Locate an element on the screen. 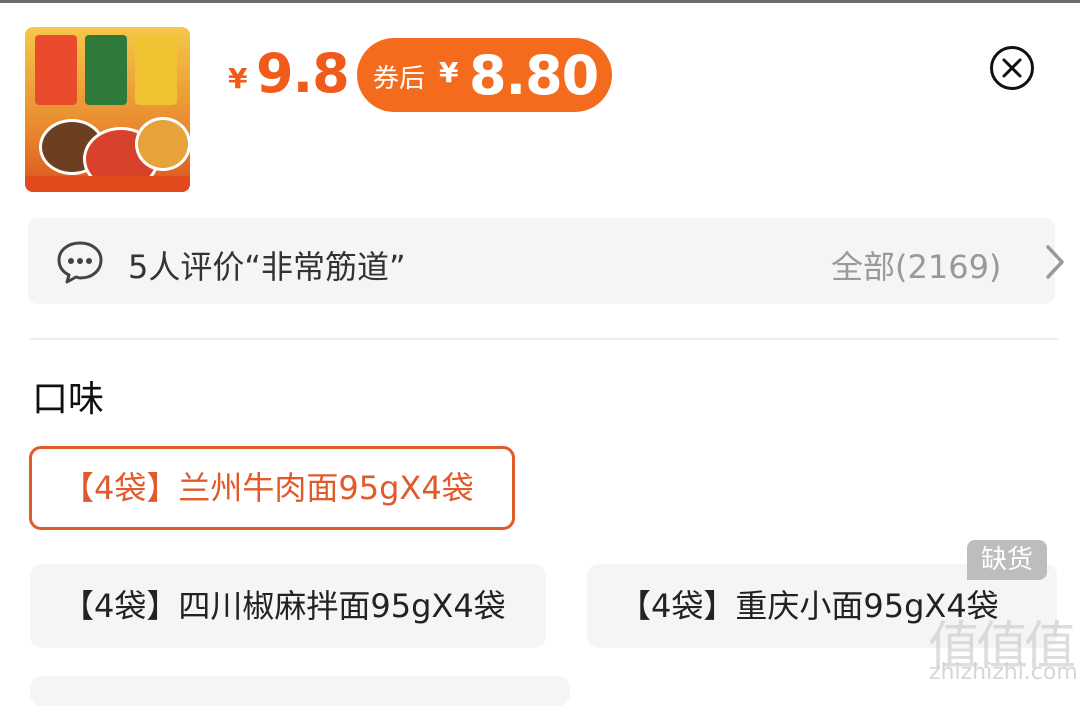  price: 9.8 is located at coordinates (303, 73).